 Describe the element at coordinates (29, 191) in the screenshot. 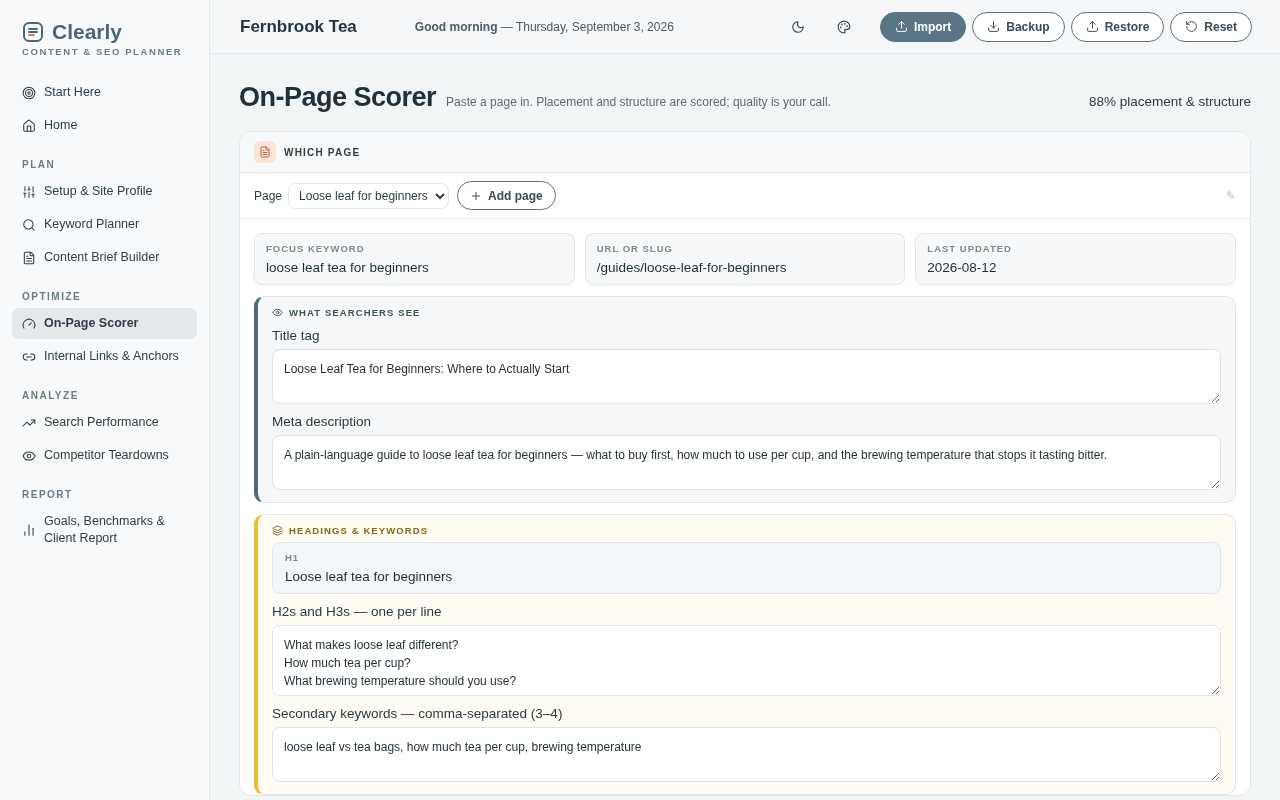

I see `sliders-icon` at that location.